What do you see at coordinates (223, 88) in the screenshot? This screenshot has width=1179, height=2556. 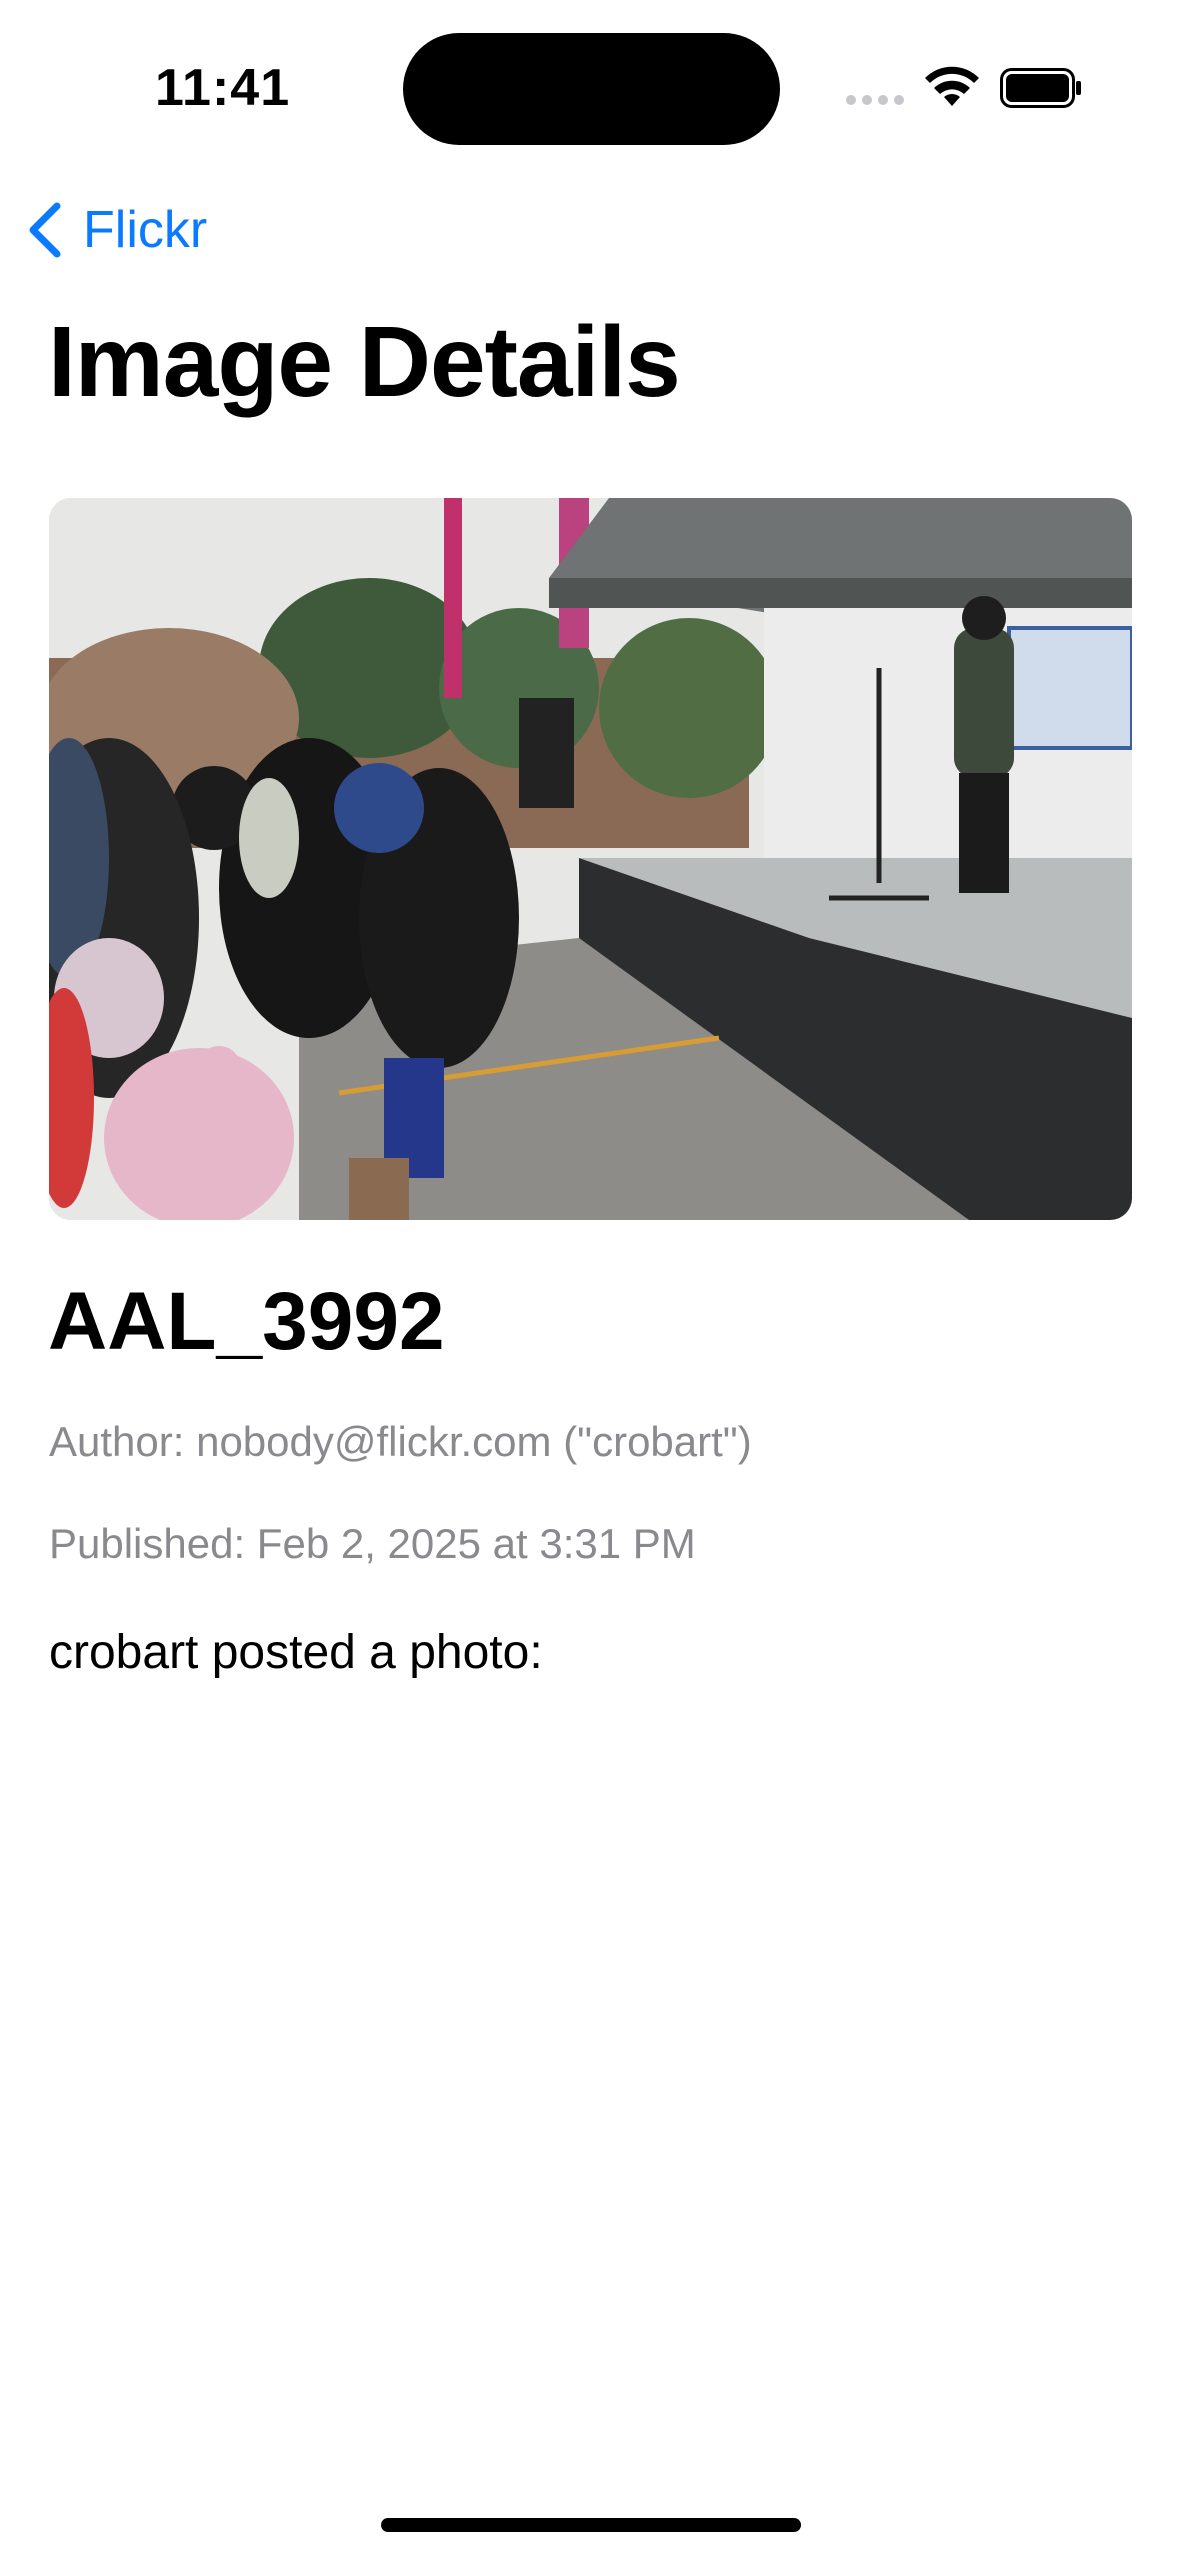 I see `status-time: 11:41` at bounding box center [223, 88].